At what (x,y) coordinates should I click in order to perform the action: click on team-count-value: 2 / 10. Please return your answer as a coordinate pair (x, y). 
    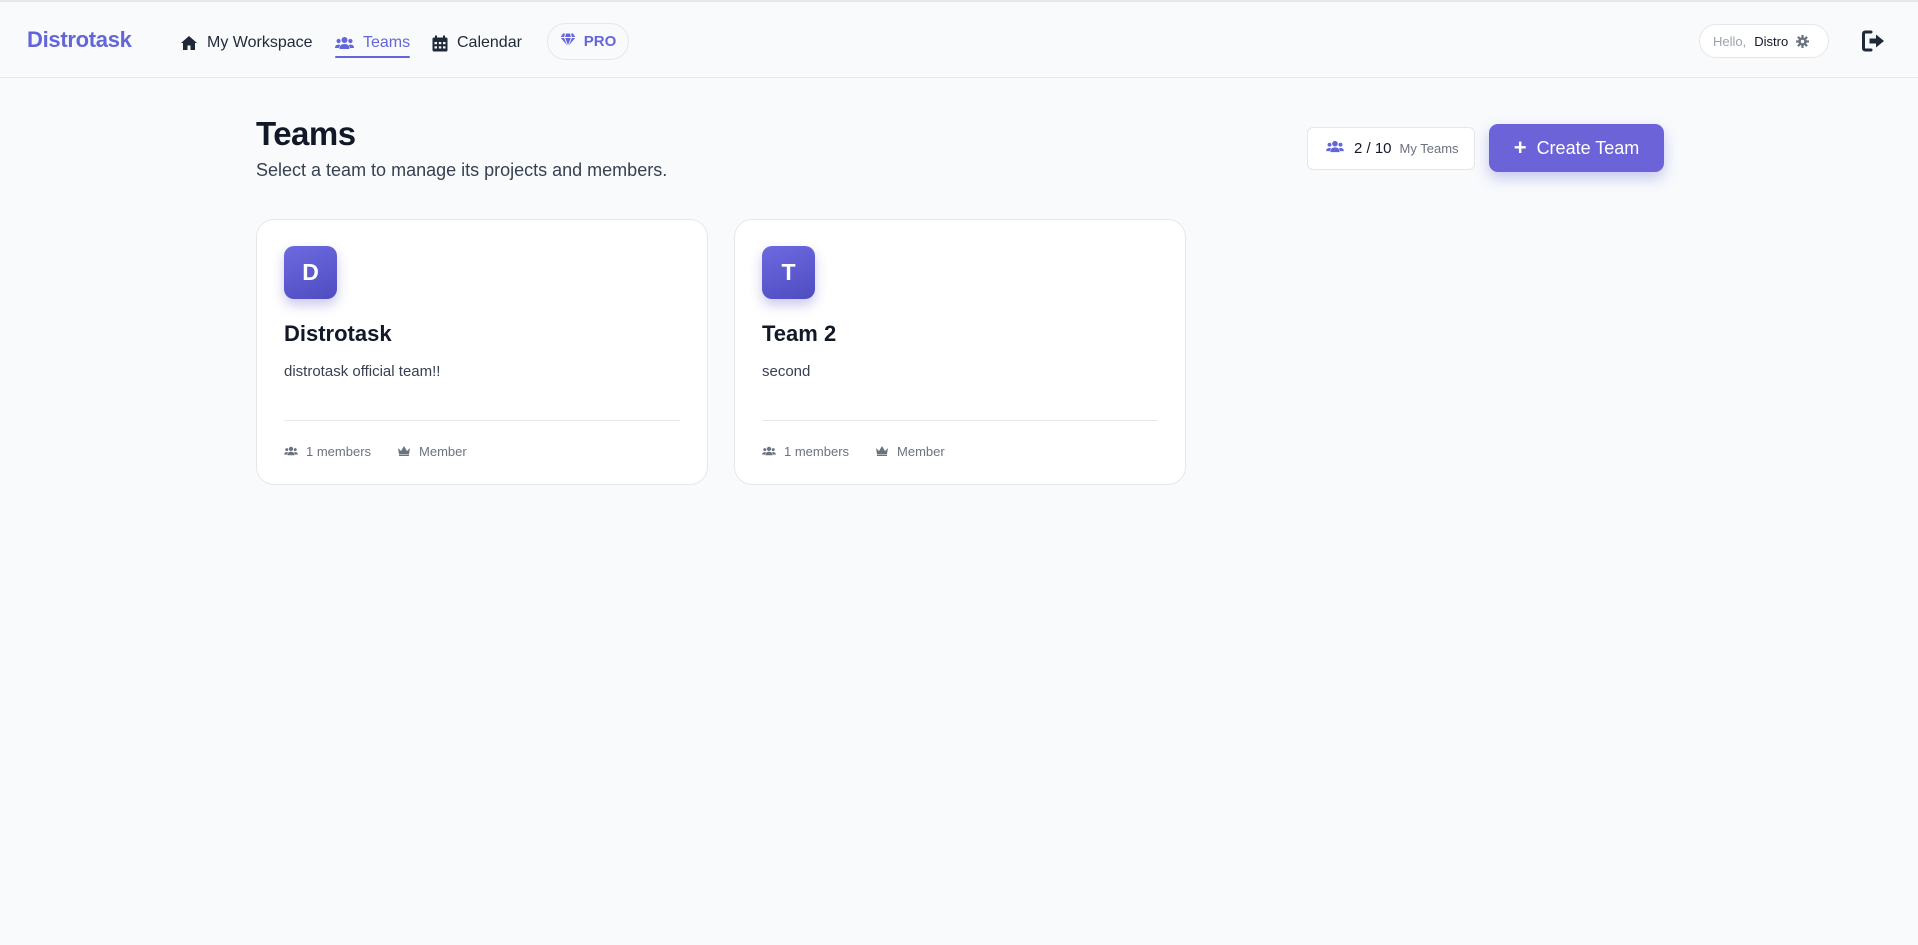
    Looking at the image, I should click on (1373, 148).